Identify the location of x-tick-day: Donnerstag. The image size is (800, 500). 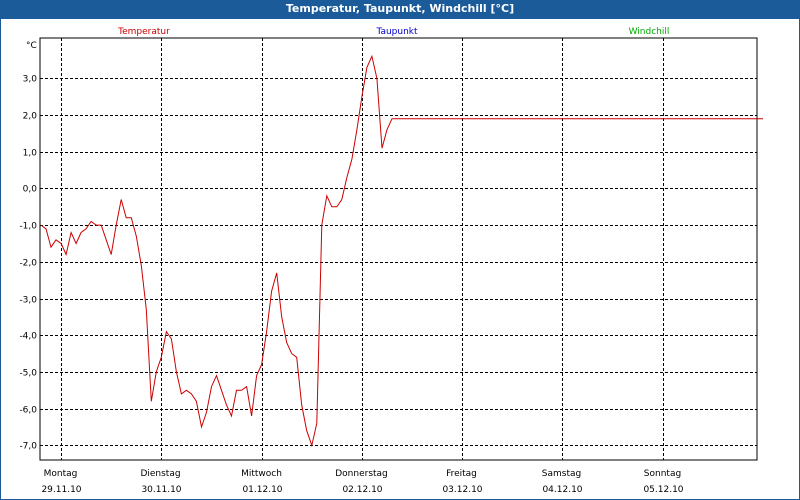
(361, 474).